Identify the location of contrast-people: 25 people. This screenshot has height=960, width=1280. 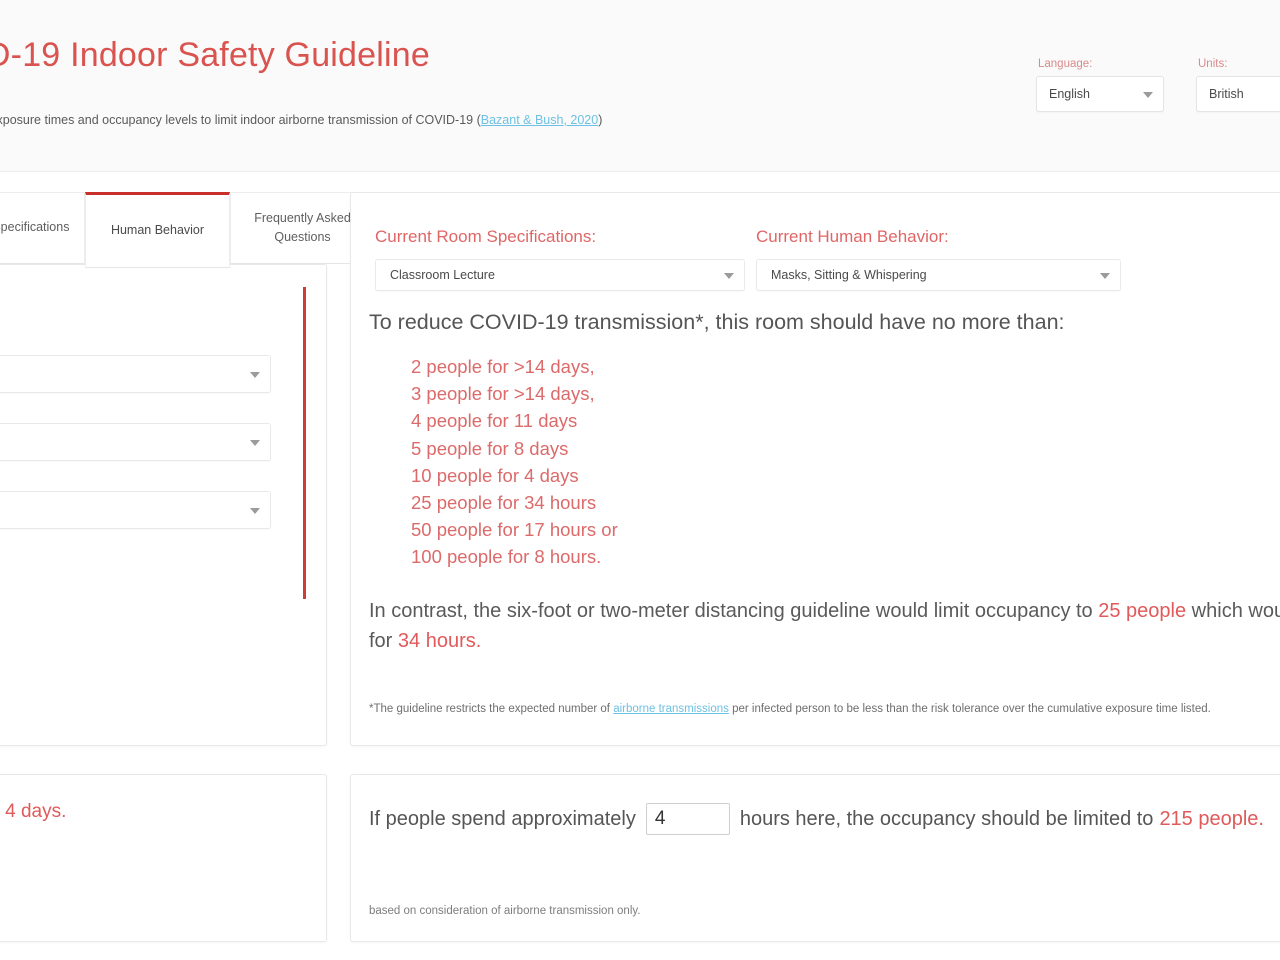
(1142, 611).